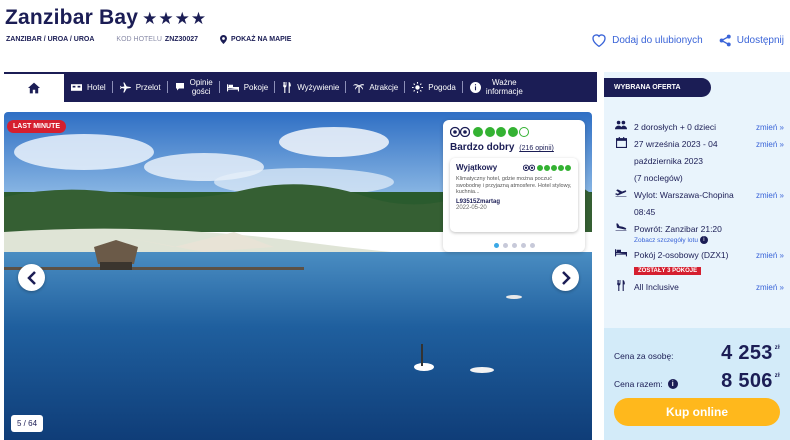  What do you see at coordinates (658, 178) in the screenshot?
I see `offer-nights: (7 noclegów)` at bounding box center [658, 178].